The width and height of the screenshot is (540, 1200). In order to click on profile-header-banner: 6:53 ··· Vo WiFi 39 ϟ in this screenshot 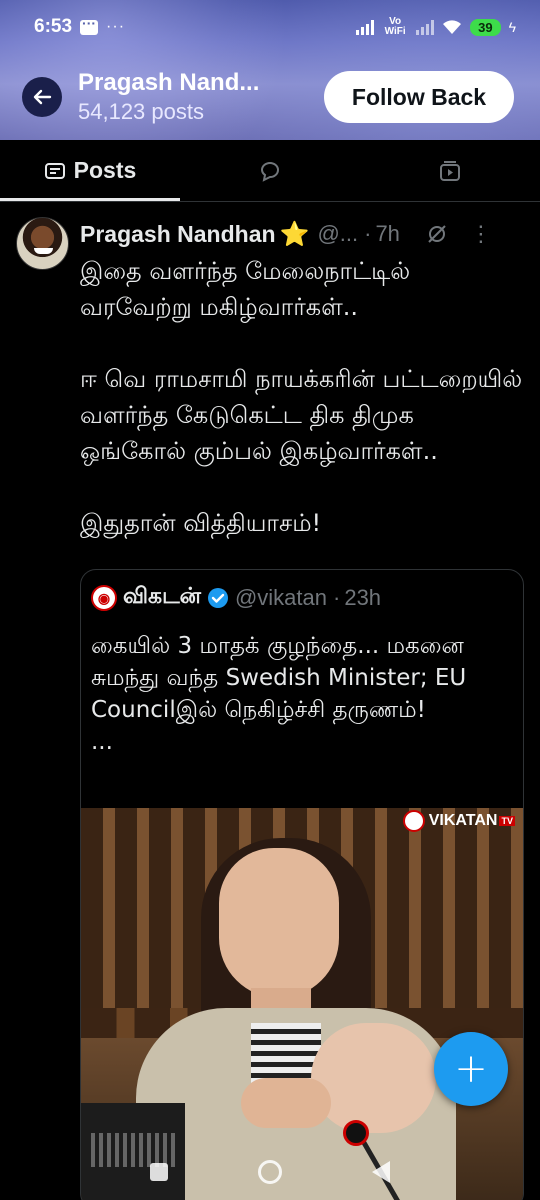, I will do `click(270, 70)`.